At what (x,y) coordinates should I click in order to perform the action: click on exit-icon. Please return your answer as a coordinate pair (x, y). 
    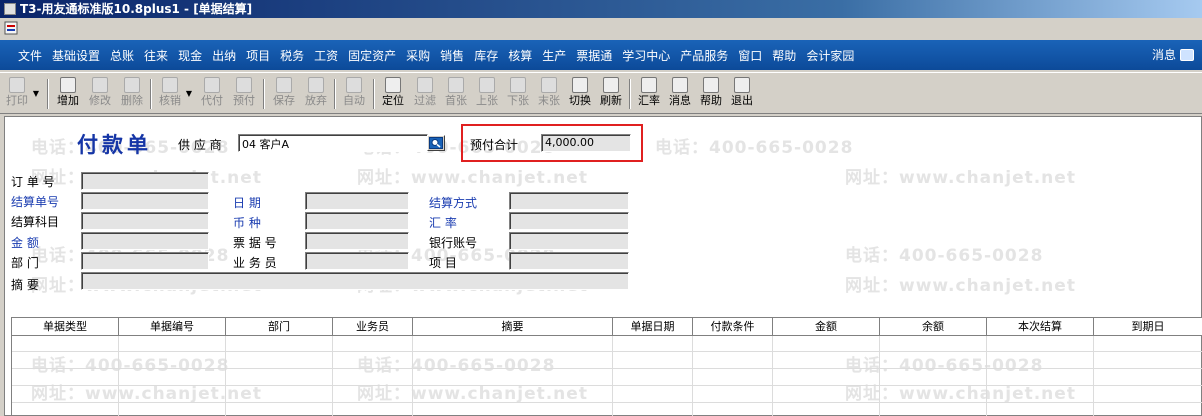
    Looking at the image, I should click on (742, 85).